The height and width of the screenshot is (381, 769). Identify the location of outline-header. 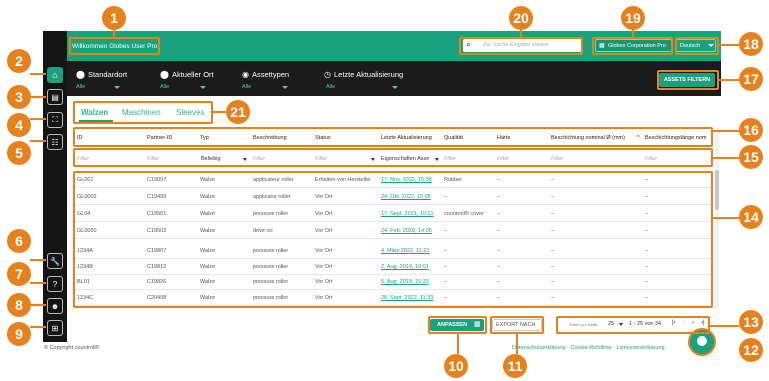
(393, 137).